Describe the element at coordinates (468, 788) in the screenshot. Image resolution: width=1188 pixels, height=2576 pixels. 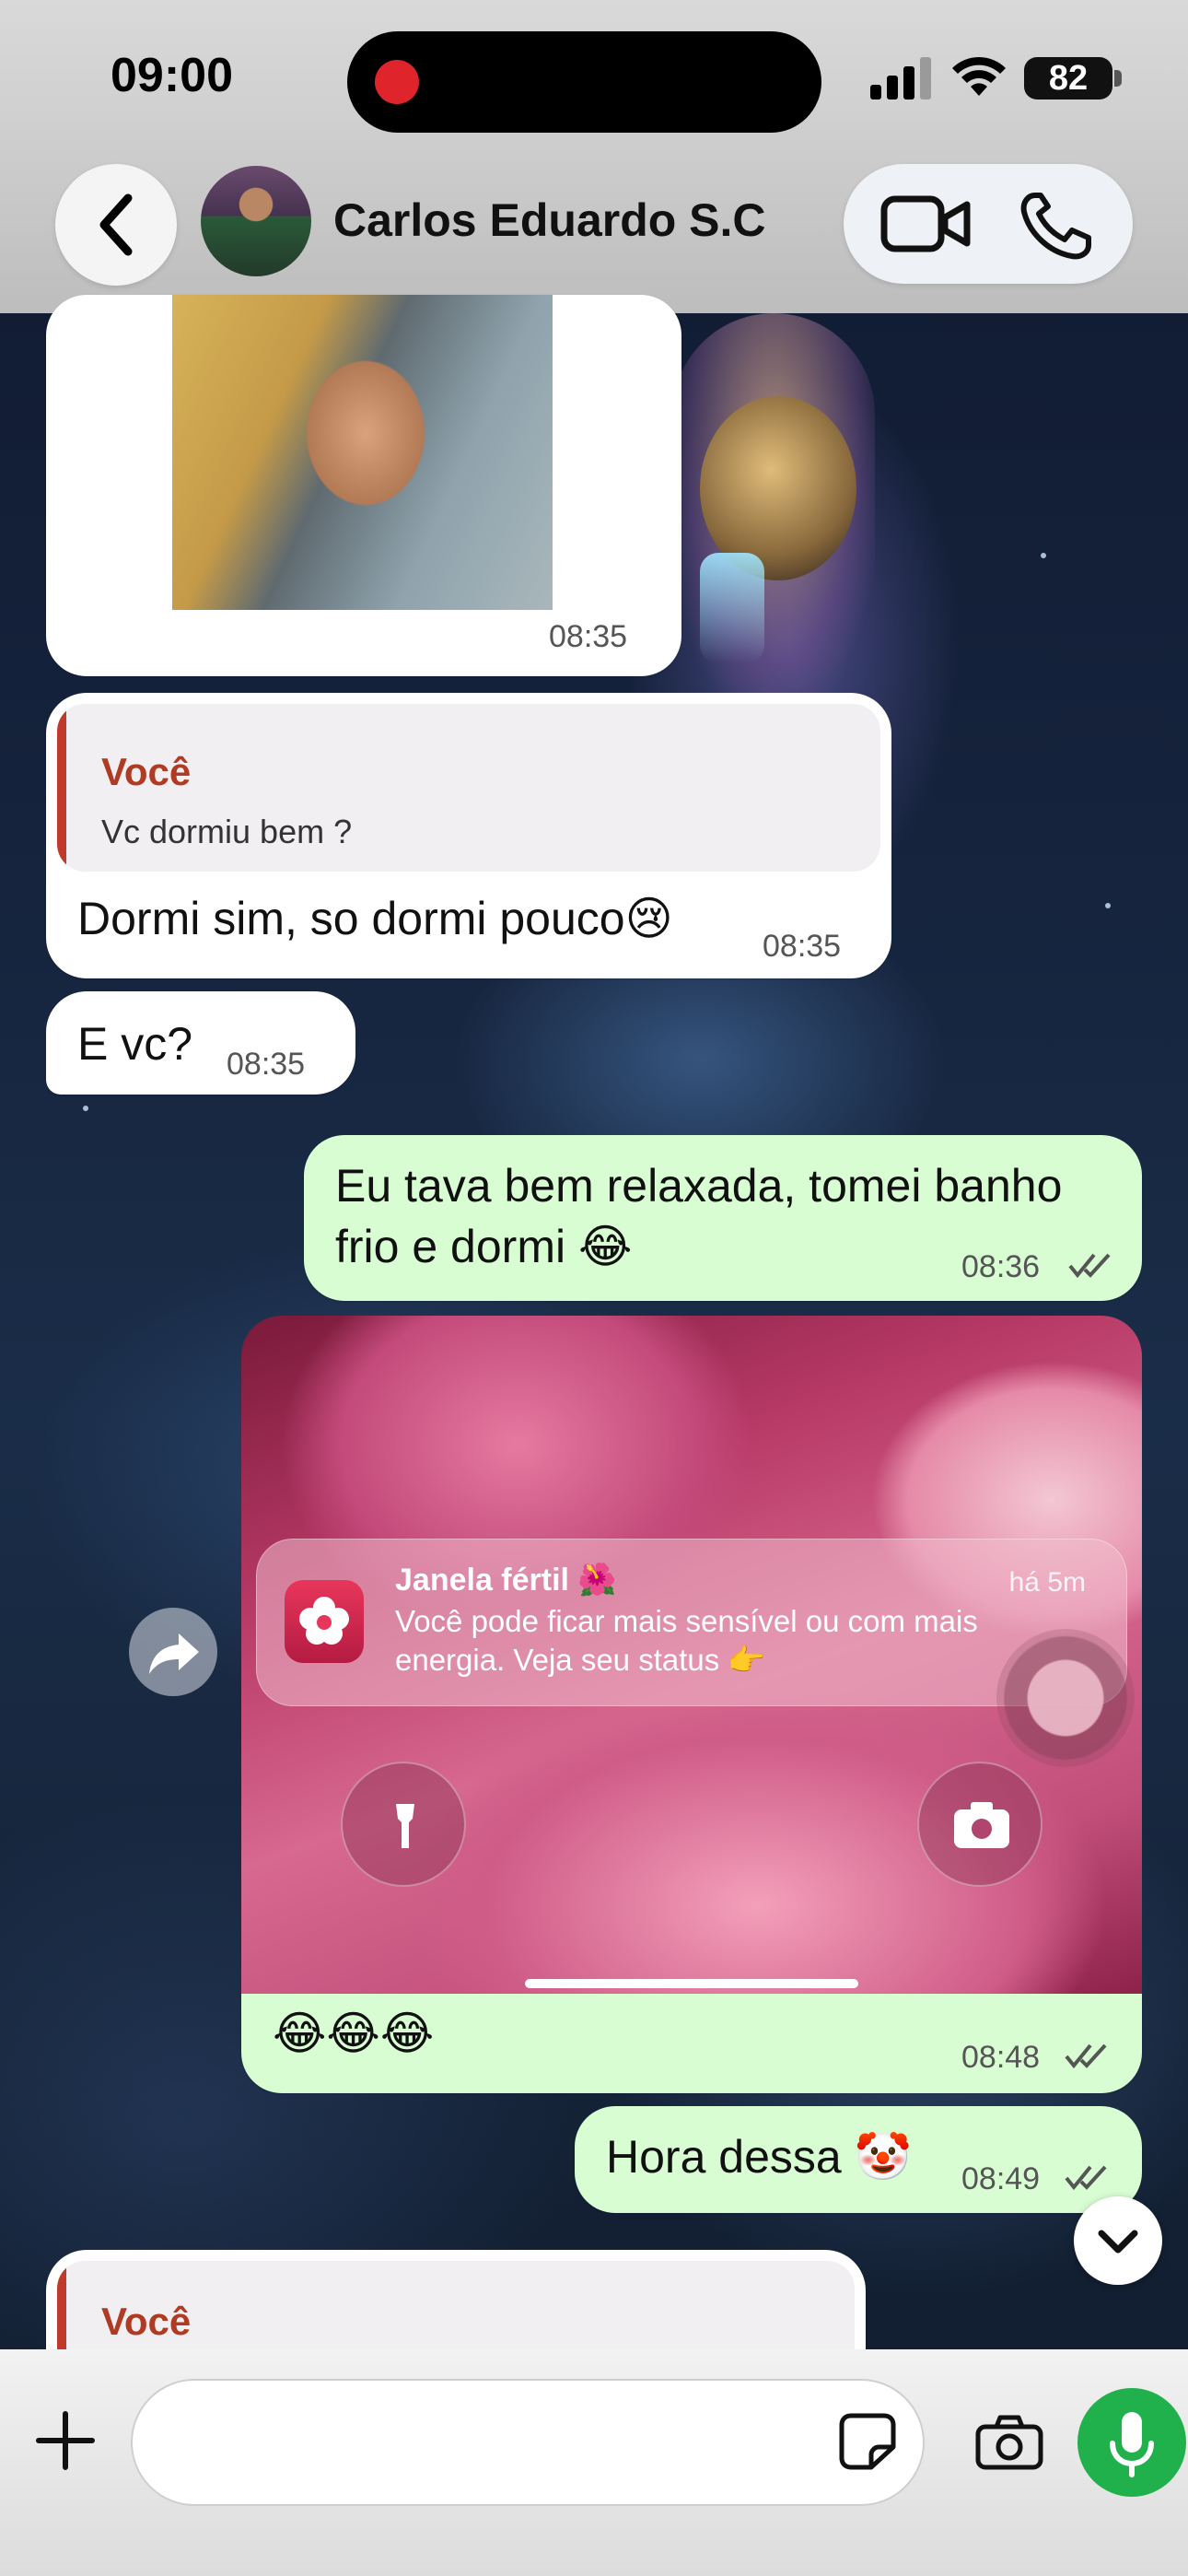
I see `quoted-message: Você Vc dormiu bem ?` at that location.